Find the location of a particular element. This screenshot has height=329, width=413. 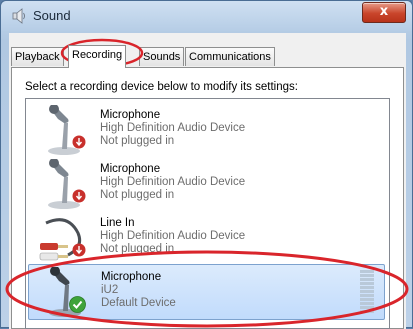

tab-strip: Playback Recording Sounds Communications is located at coordinates (206, 56).